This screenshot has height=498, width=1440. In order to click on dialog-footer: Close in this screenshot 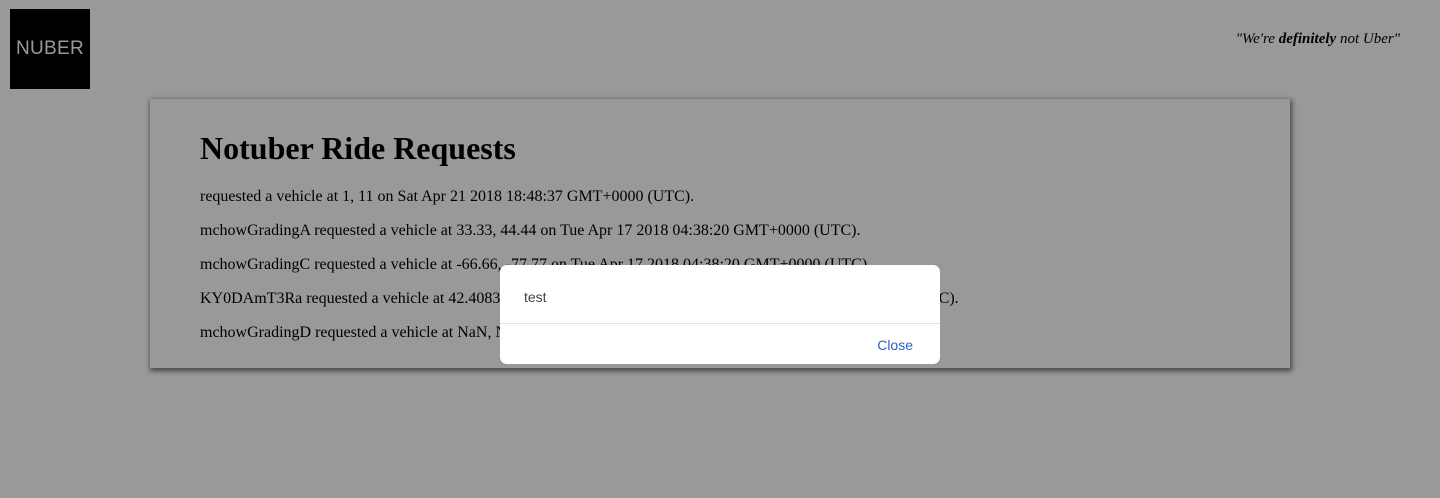, I will do `click(720, 344)`.